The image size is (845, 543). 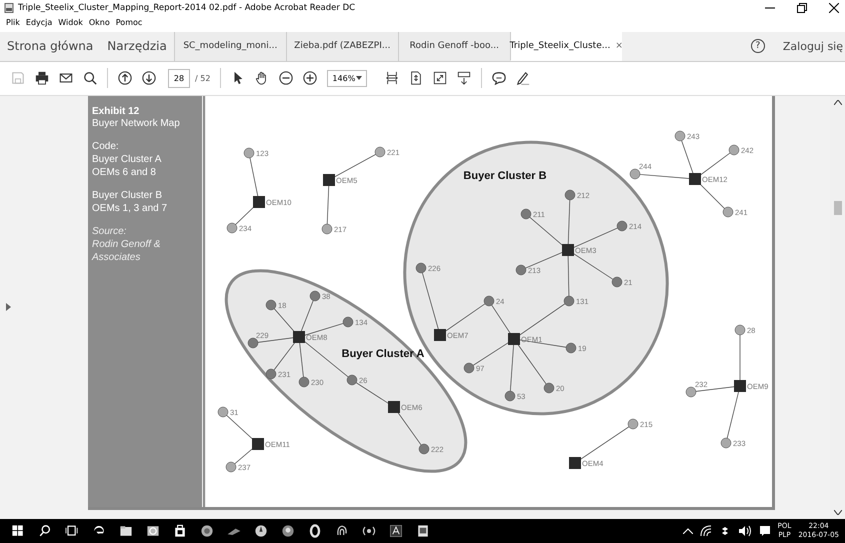 I want to click on tab: Triple_Steelix_Cluste... ×, so click(x=566, y=46).